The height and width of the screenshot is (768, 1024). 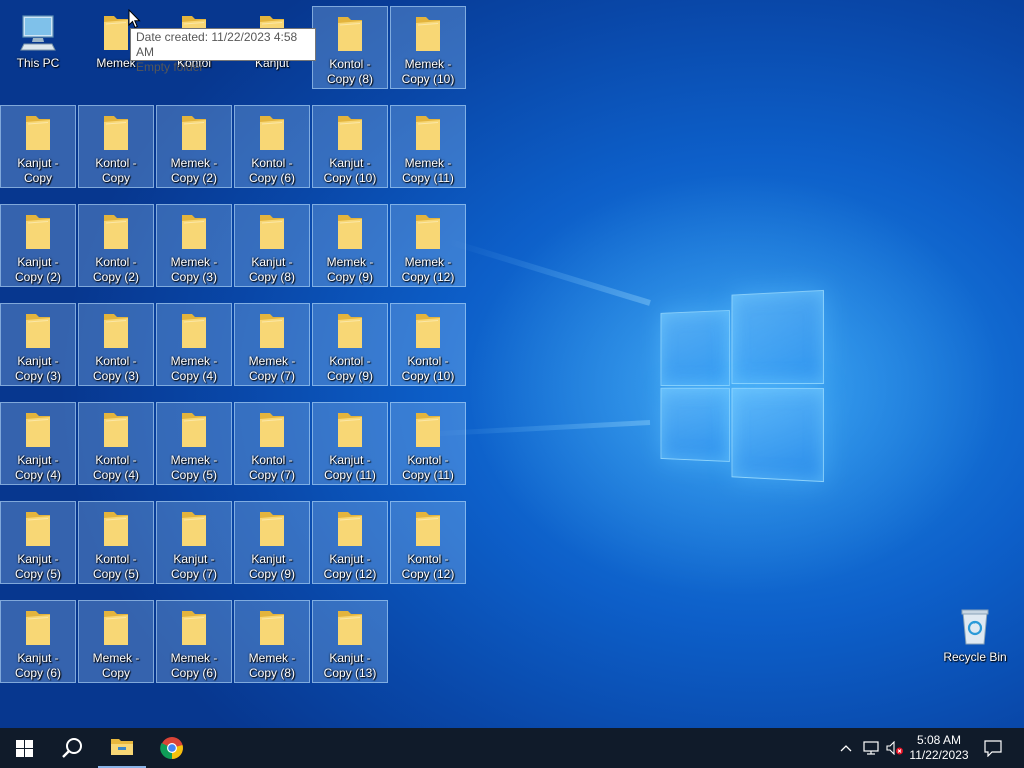 I want to click on desktop-folder-icon-item: Kontol - Copy (11), so click(x=428, y=443).